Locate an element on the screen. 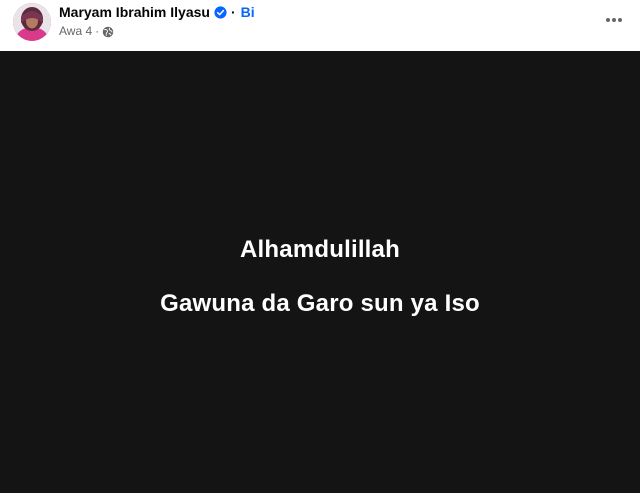  more-options-button is located at coordinates (614, 20).